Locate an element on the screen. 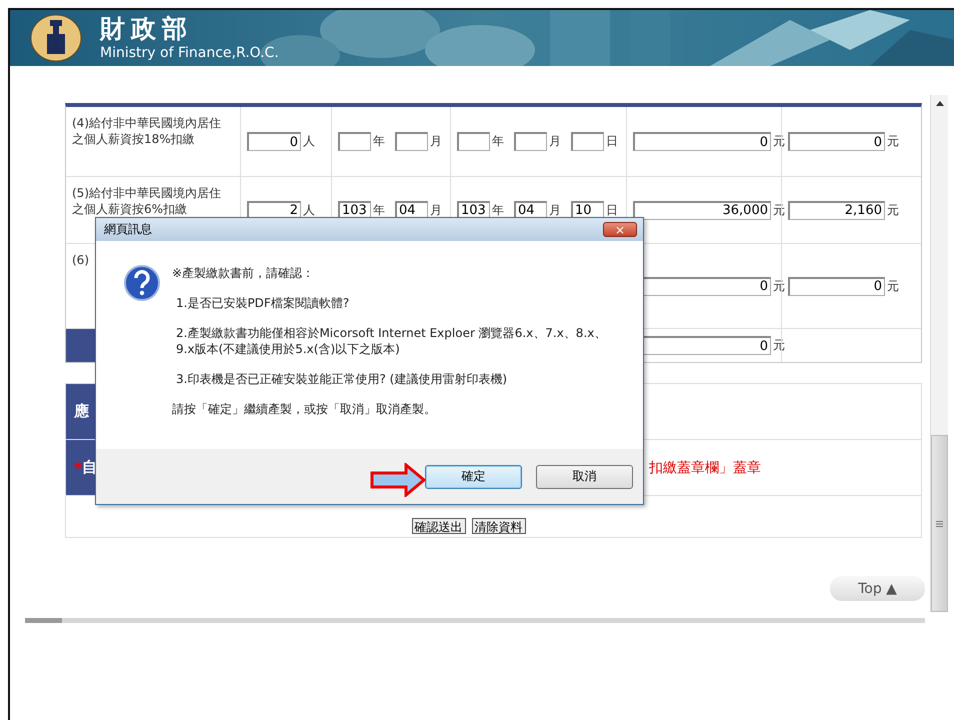 The height and width of the screenshot is (720, 954). grip-icon is located at coordinates (939, 523).